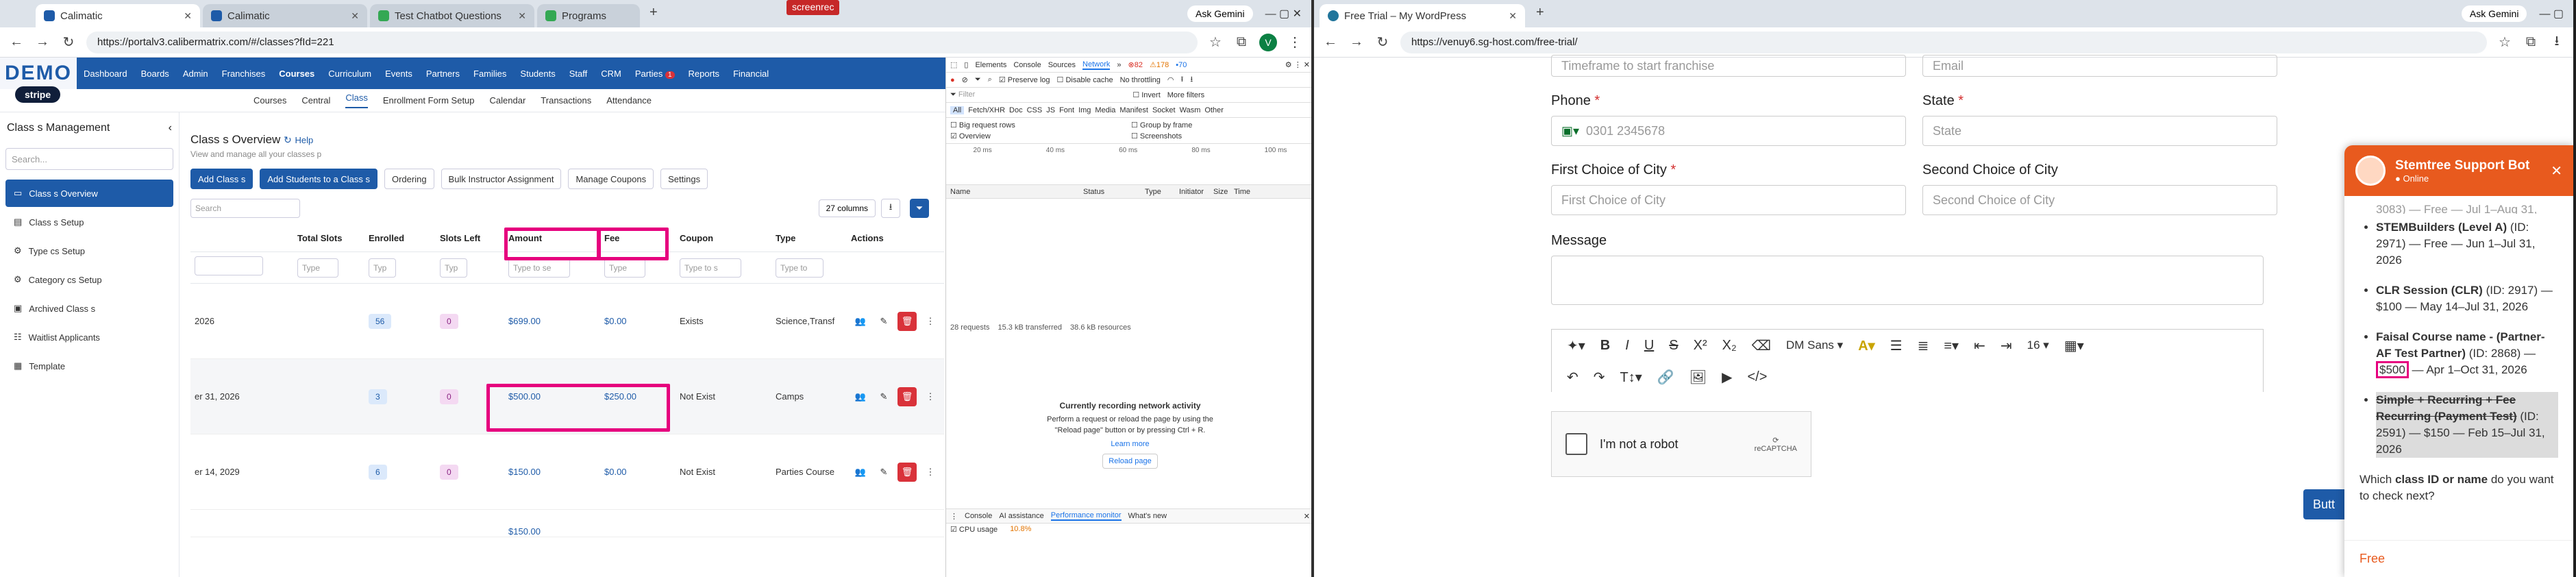  Describe the element at coordinates (1665, 377) in the screenshot. I see `link-icon: 🔗` at that location.